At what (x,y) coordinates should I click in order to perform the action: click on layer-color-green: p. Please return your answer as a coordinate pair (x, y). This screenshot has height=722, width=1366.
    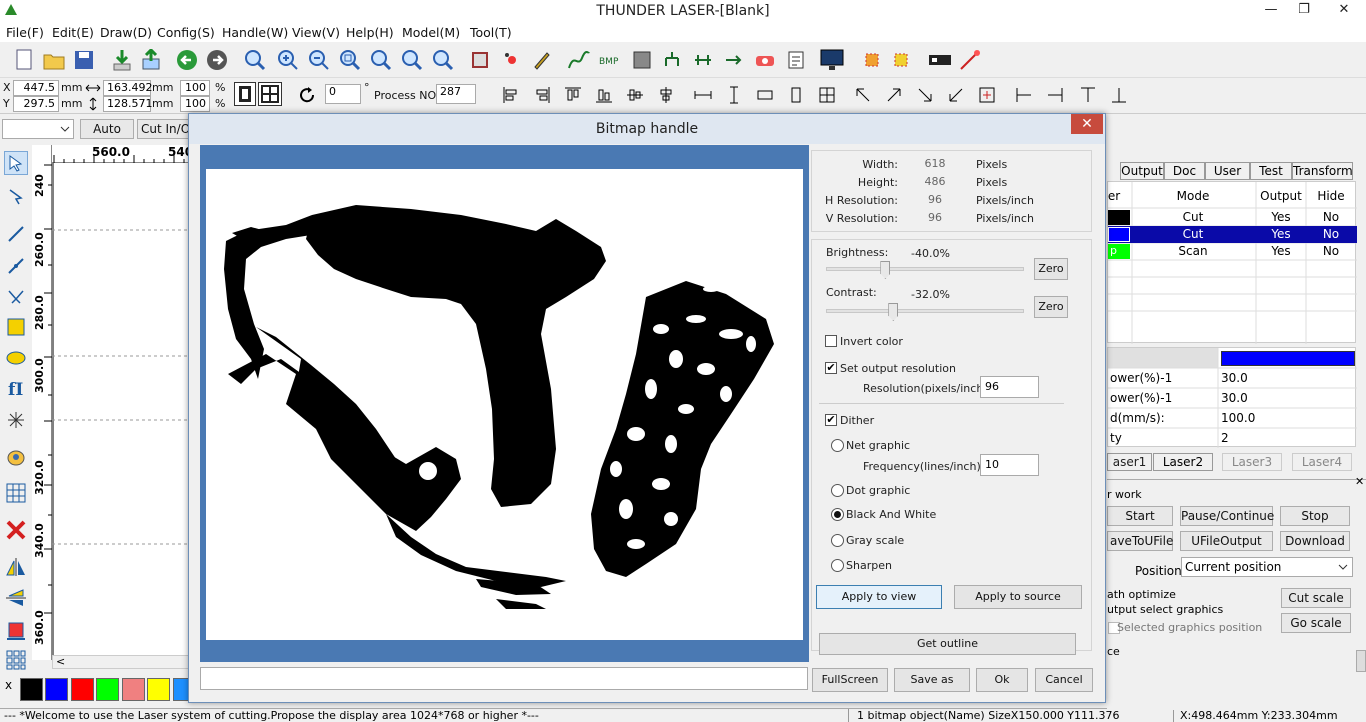
    Looking at the image, I should click on (1119, 251).